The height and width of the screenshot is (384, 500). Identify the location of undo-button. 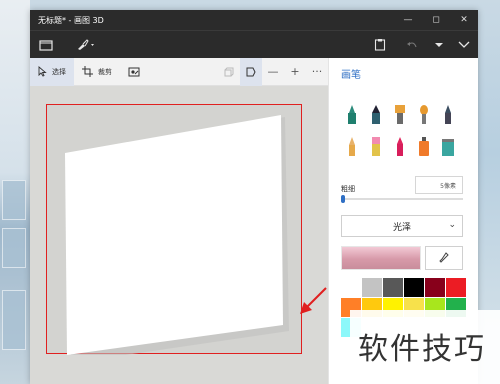
(412, 45).